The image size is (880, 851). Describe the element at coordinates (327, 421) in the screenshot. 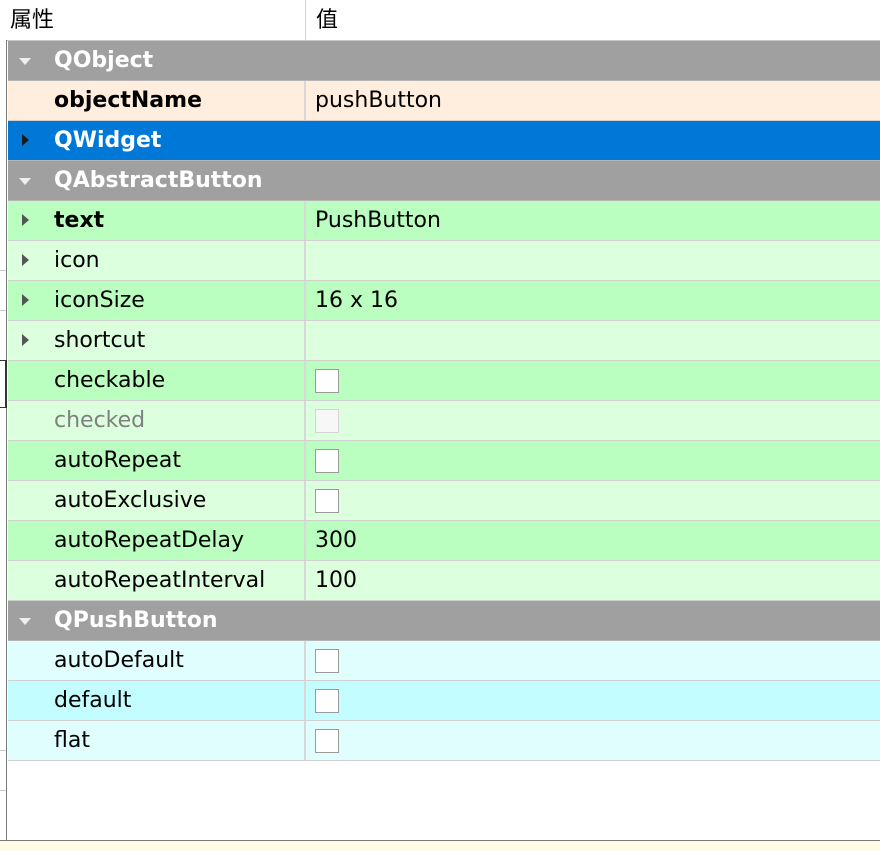

I see `checked-checkbox` at that location.